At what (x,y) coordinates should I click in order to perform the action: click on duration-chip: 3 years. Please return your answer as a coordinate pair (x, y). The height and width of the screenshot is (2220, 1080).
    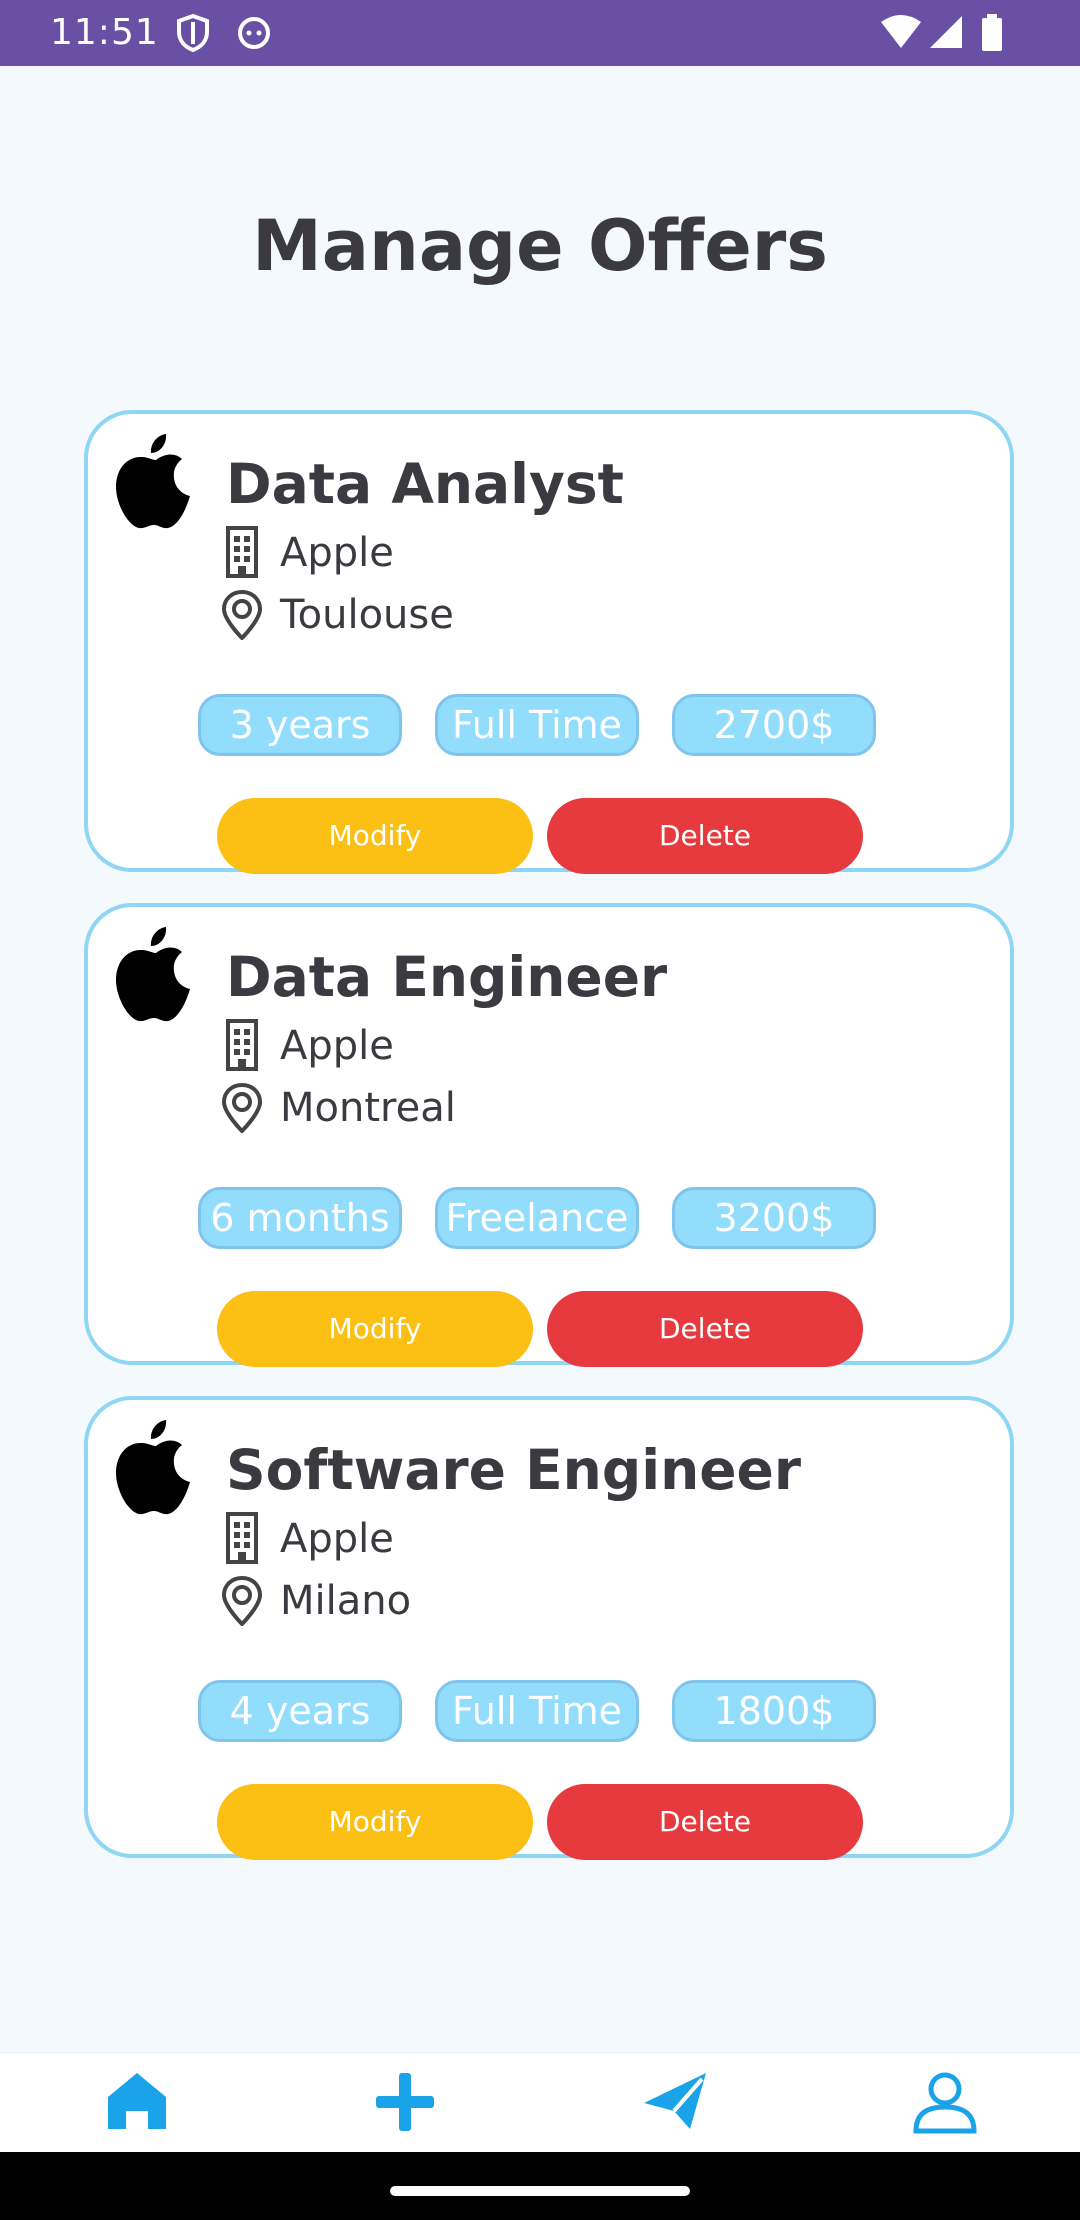
    Looking at the image, I should click on (300, 725).